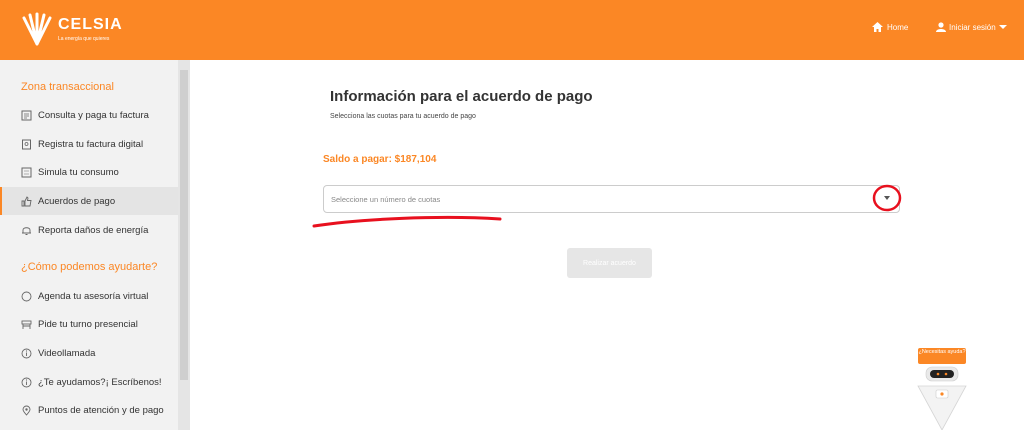 The image size is (1024, 430). Describe the element at coordinates (609, 263) in the screenshot. I see `submit-agreement-button: Realizar acuerdo` at that location.